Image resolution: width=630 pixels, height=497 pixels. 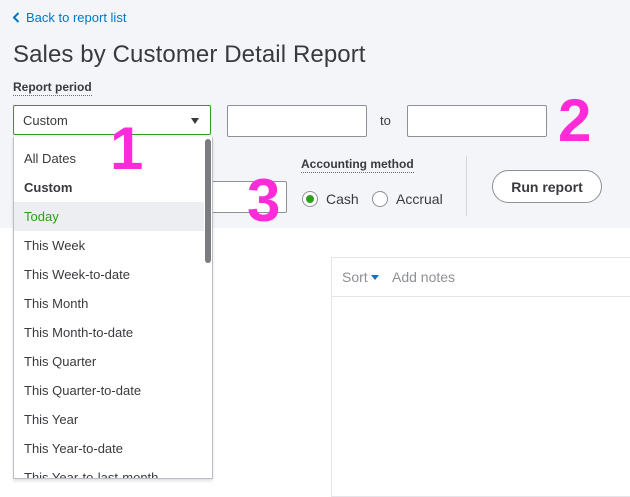 I want to click on cash-radio-label: Cash, so click(x=342, y=199).